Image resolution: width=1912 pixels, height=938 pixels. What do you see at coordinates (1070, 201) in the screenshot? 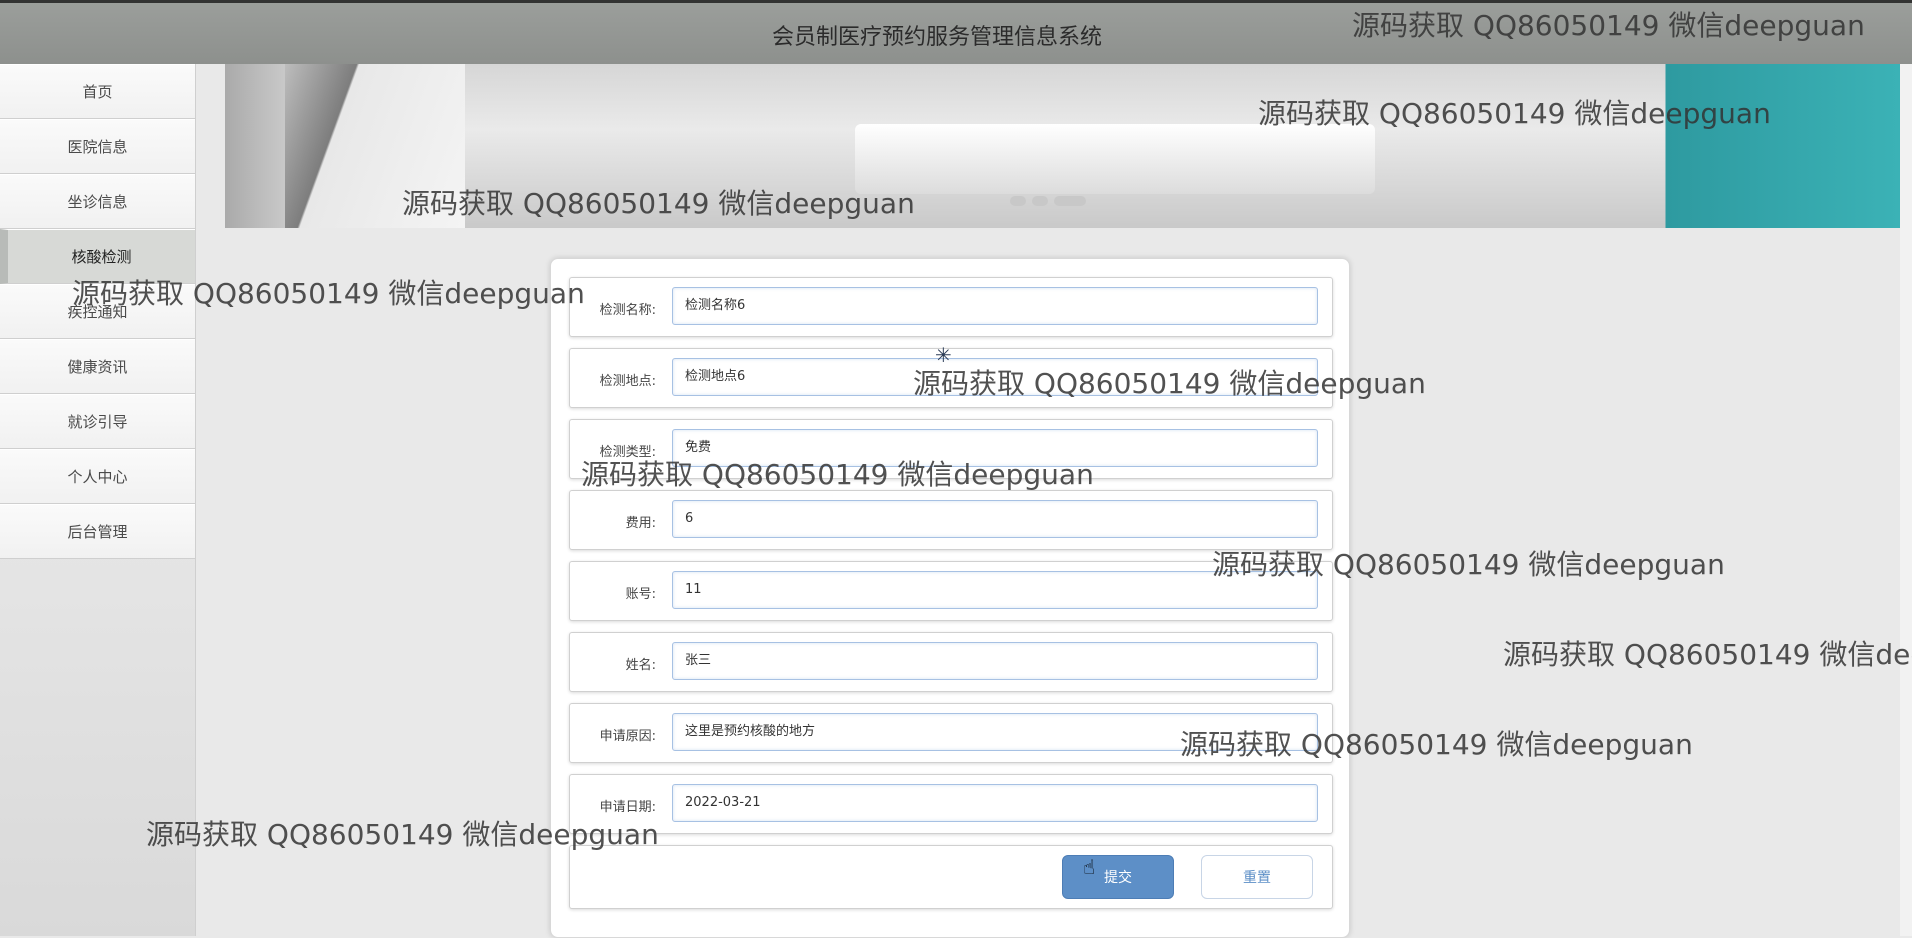
I see `carousel-dot-active` at bounding box center [1070, 201].